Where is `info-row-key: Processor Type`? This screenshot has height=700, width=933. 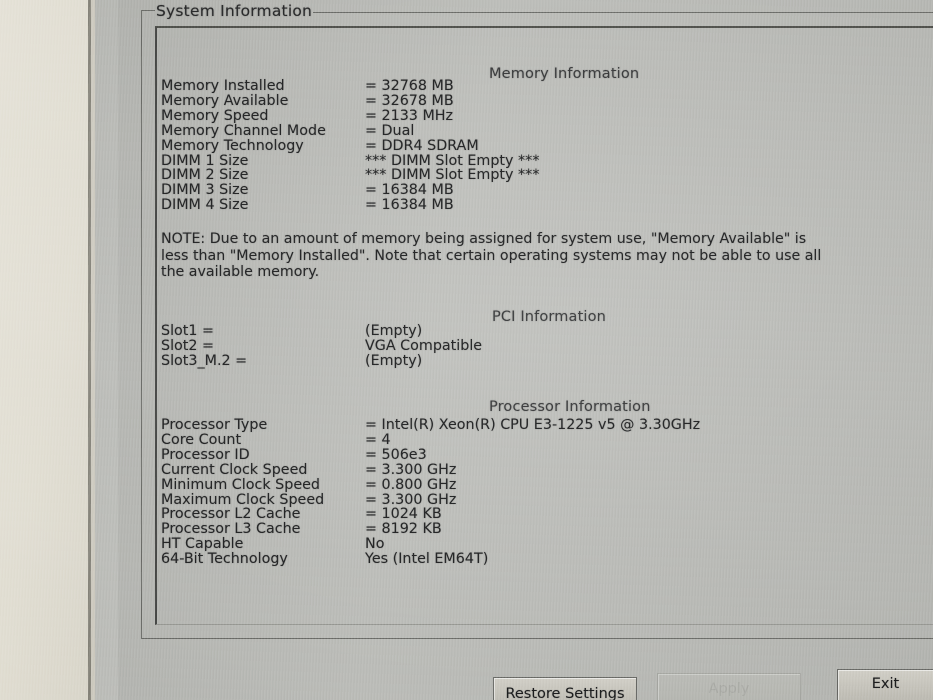
info-row-key: Processor Type is located at coordinates (214, 425).